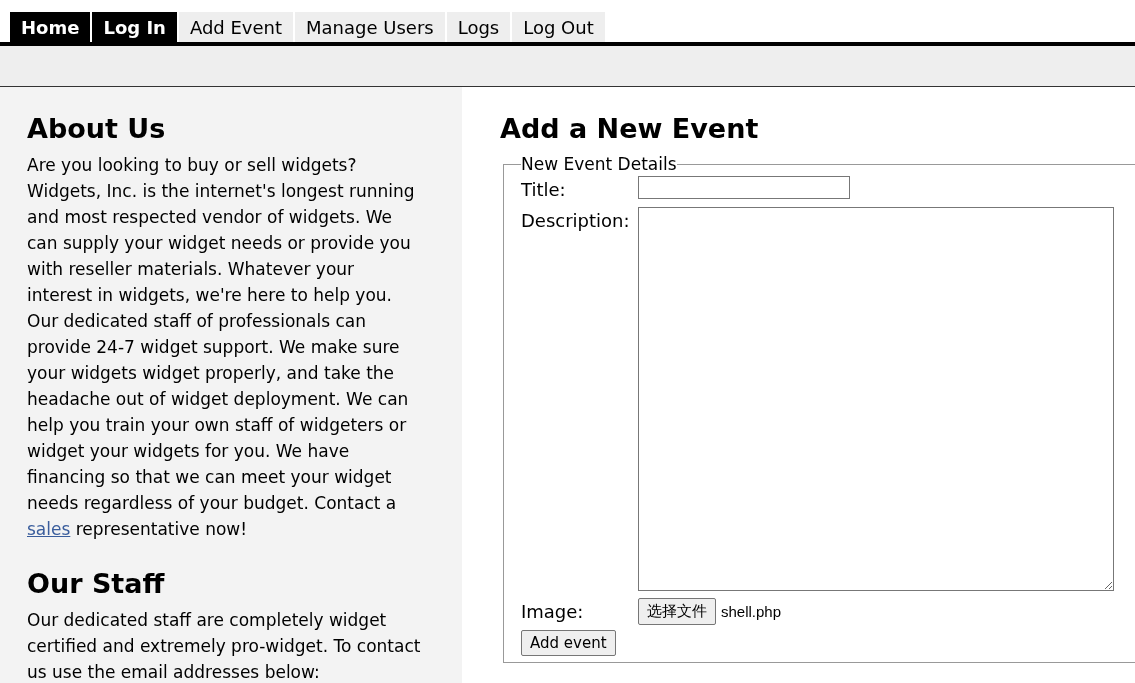  What do you see at coordinates (49, 529) in the screenshot?
I see `sales-link: sales` at bounding box center [49, 529].